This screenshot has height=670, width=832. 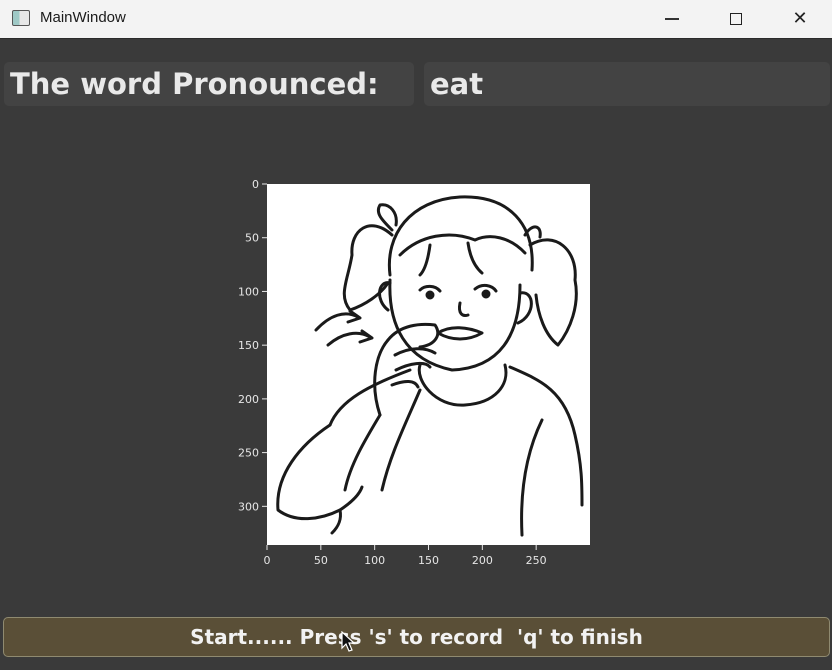 I want to click on y-tick-label: 300, so click(x=248, y=506).